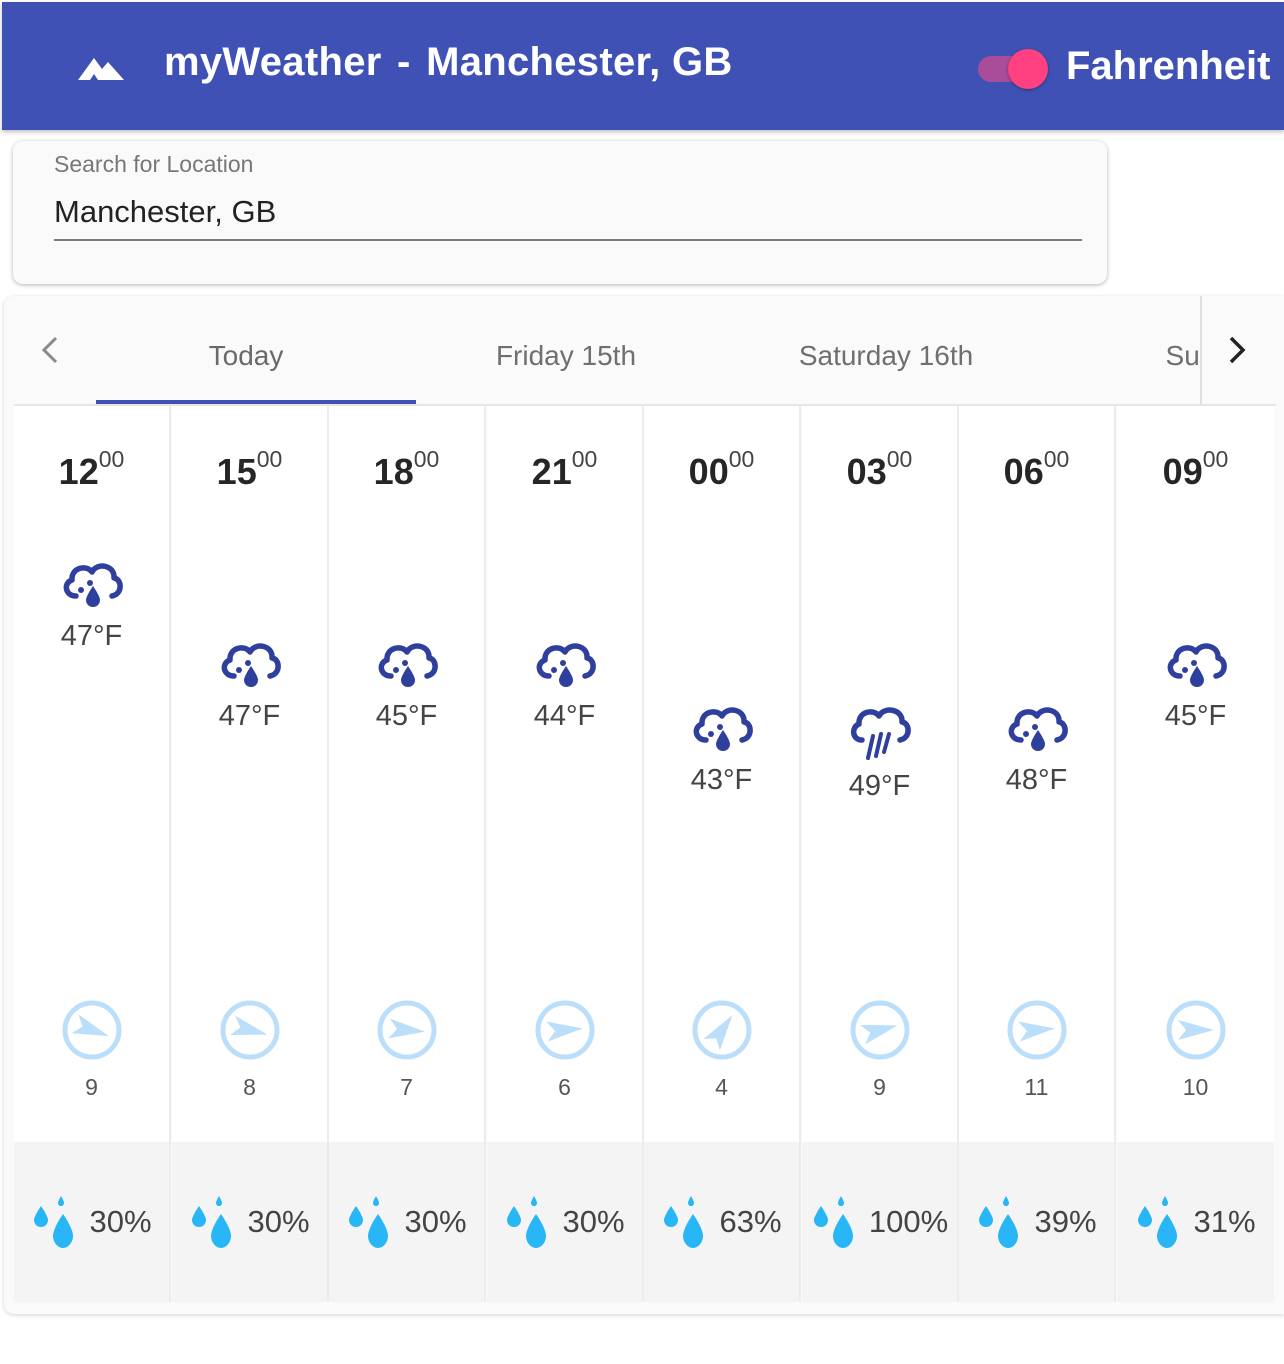 Image resolution: width=1284 pixels, height=1364 pixels. What do you see at coordinates (236, 471) in the screenshot?
I see `hour-value: 15` at bounding box center [236, 471].